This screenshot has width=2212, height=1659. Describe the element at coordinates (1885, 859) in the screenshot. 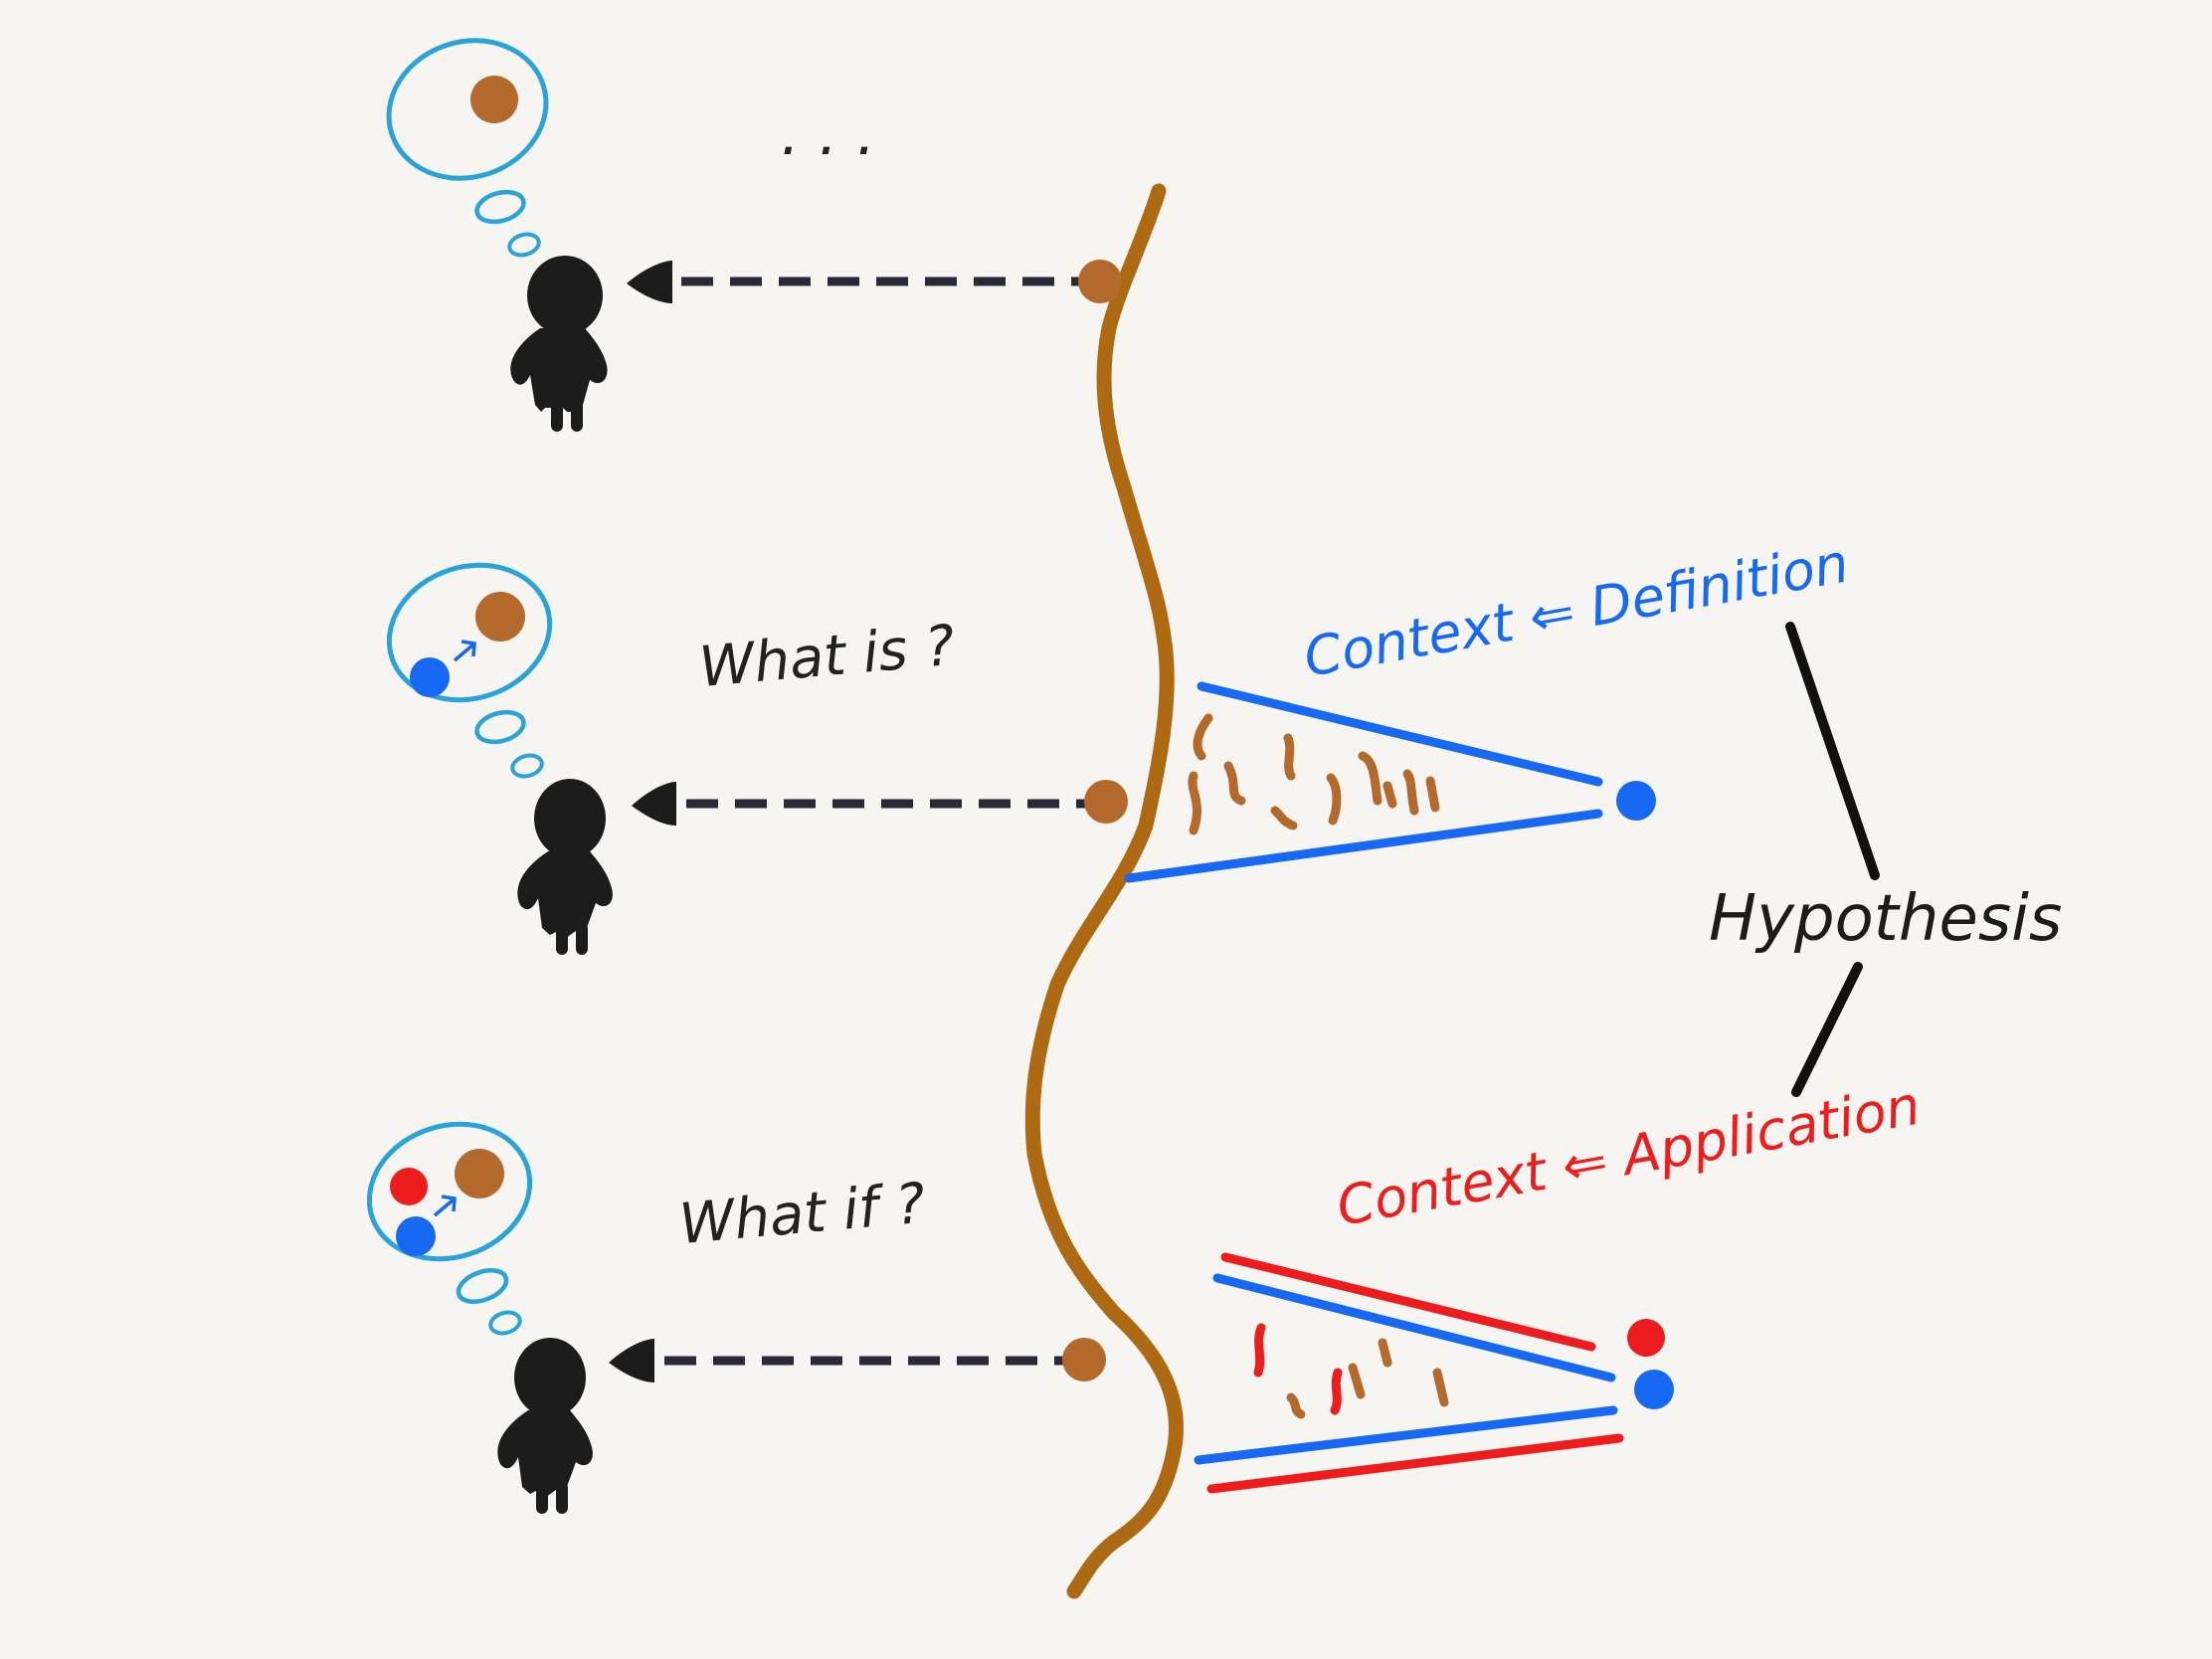

I see `hypothesis-group: Hypothesis` at that location.